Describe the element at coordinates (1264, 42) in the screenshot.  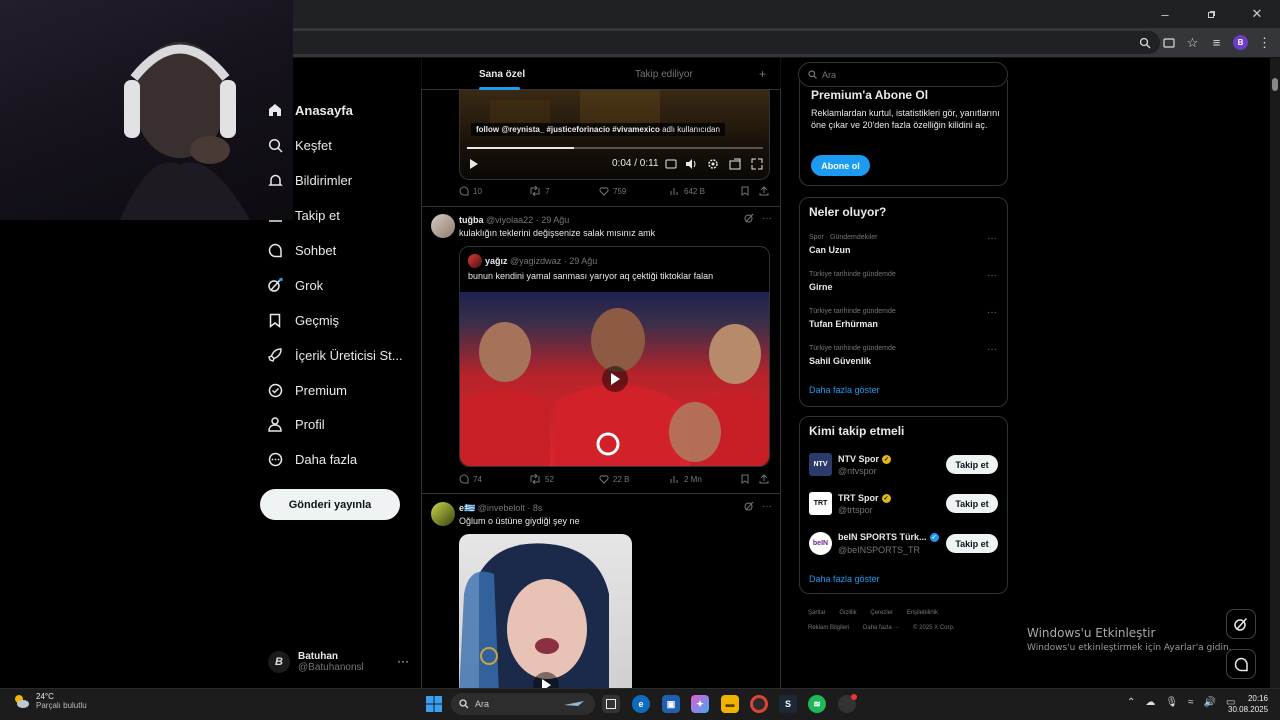
I see `browser-menu-icon: ⋮` at that location.